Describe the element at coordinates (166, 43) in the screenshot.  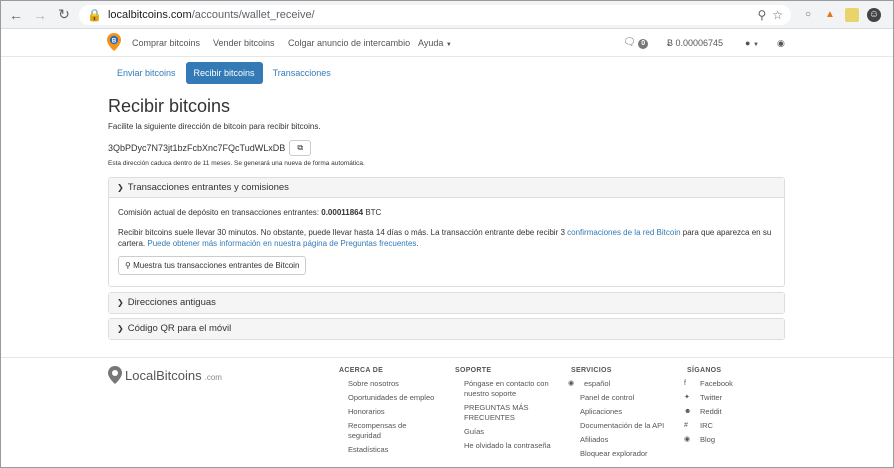
I see `nav-buy-link: Comprar bitcoins` at that location.